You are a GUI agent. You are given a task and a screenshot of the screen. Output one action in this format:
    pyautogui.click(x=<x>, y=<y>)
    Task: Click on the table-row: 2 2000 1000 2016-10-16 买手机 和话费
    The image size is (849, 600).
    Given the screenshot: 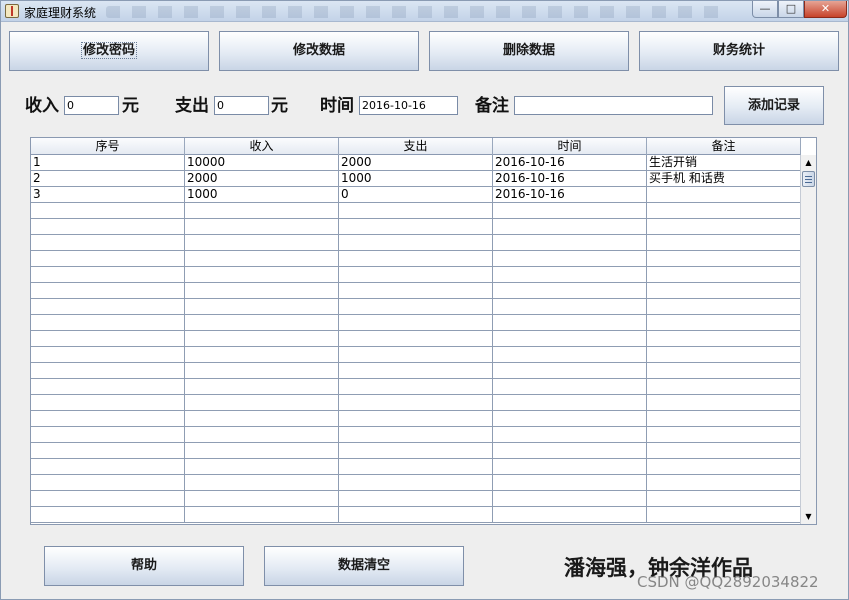 What is the action you would take?
    pyautogui.click(x=416, y=179)
    